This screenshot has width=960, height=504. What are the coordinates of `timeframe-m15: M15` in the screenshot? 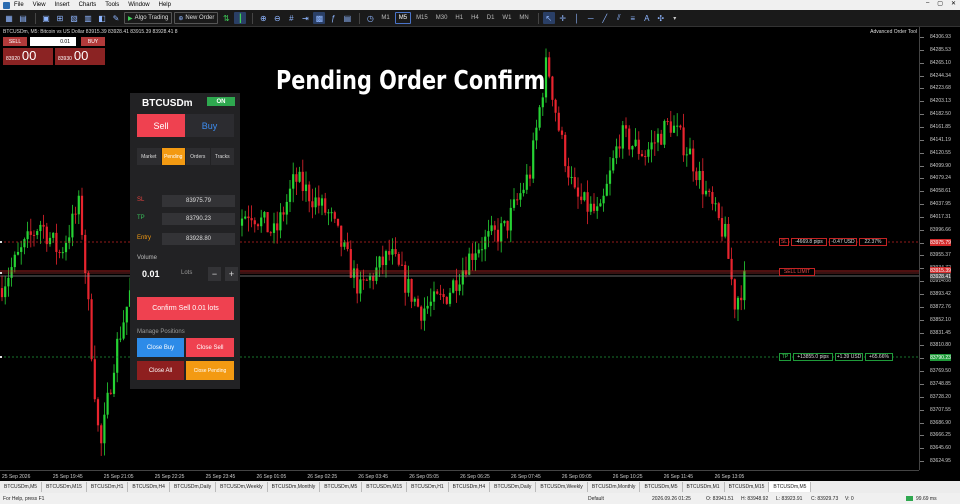 It's located at (422, 18).